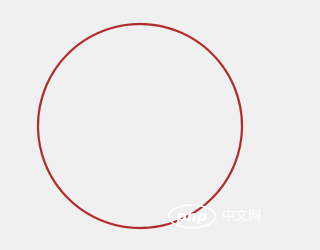 This screenshot has width=320, height=250. What do you see at coordinates (242, 216) in the screenshot?
I see `site-name-text: 中文网` at bounding box center [242, 216].